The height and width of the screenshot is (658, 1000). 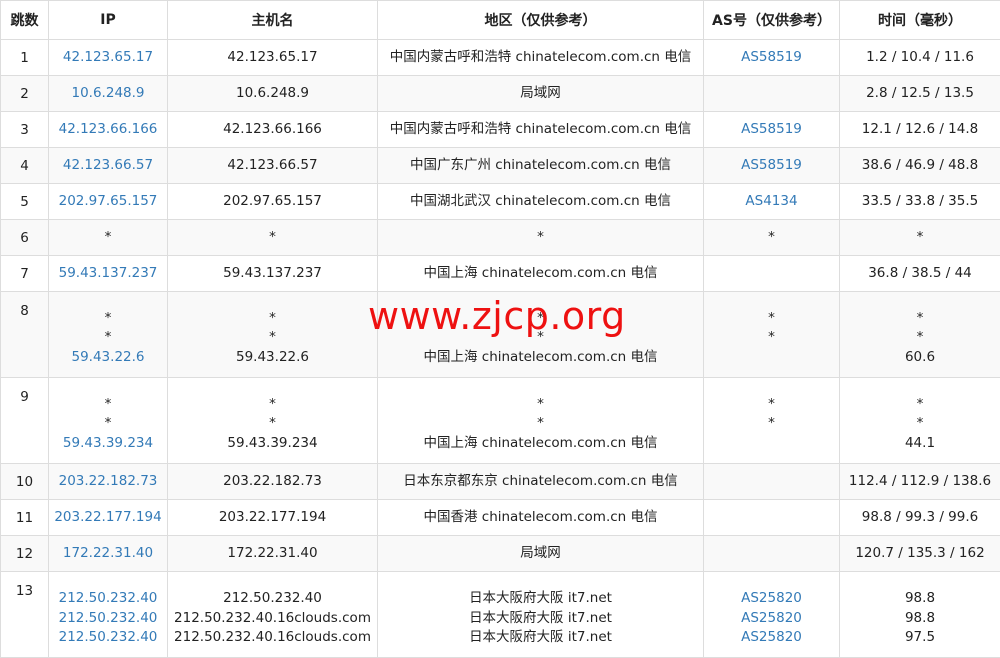 What do you see at coordinates (272, 358) in the screenshot?
I see `hostname-text: 59.43.22.6` at bounding box center [272, 358].